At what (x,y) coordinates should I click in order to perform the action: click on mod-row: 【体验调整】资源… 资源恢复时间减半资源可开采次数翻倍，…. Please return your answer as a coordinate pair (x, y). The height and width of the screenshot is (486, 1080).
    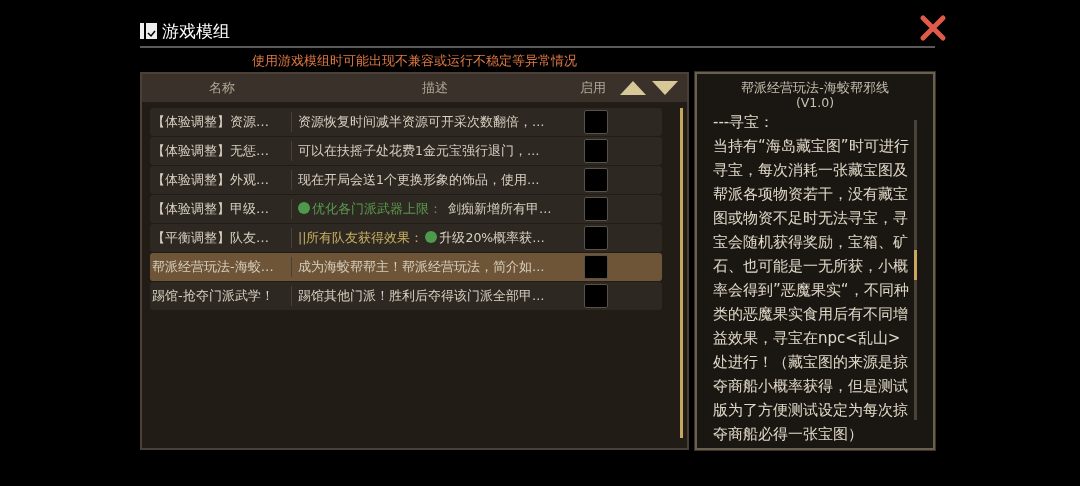
    Looking at the image, I should click on (406, 122).